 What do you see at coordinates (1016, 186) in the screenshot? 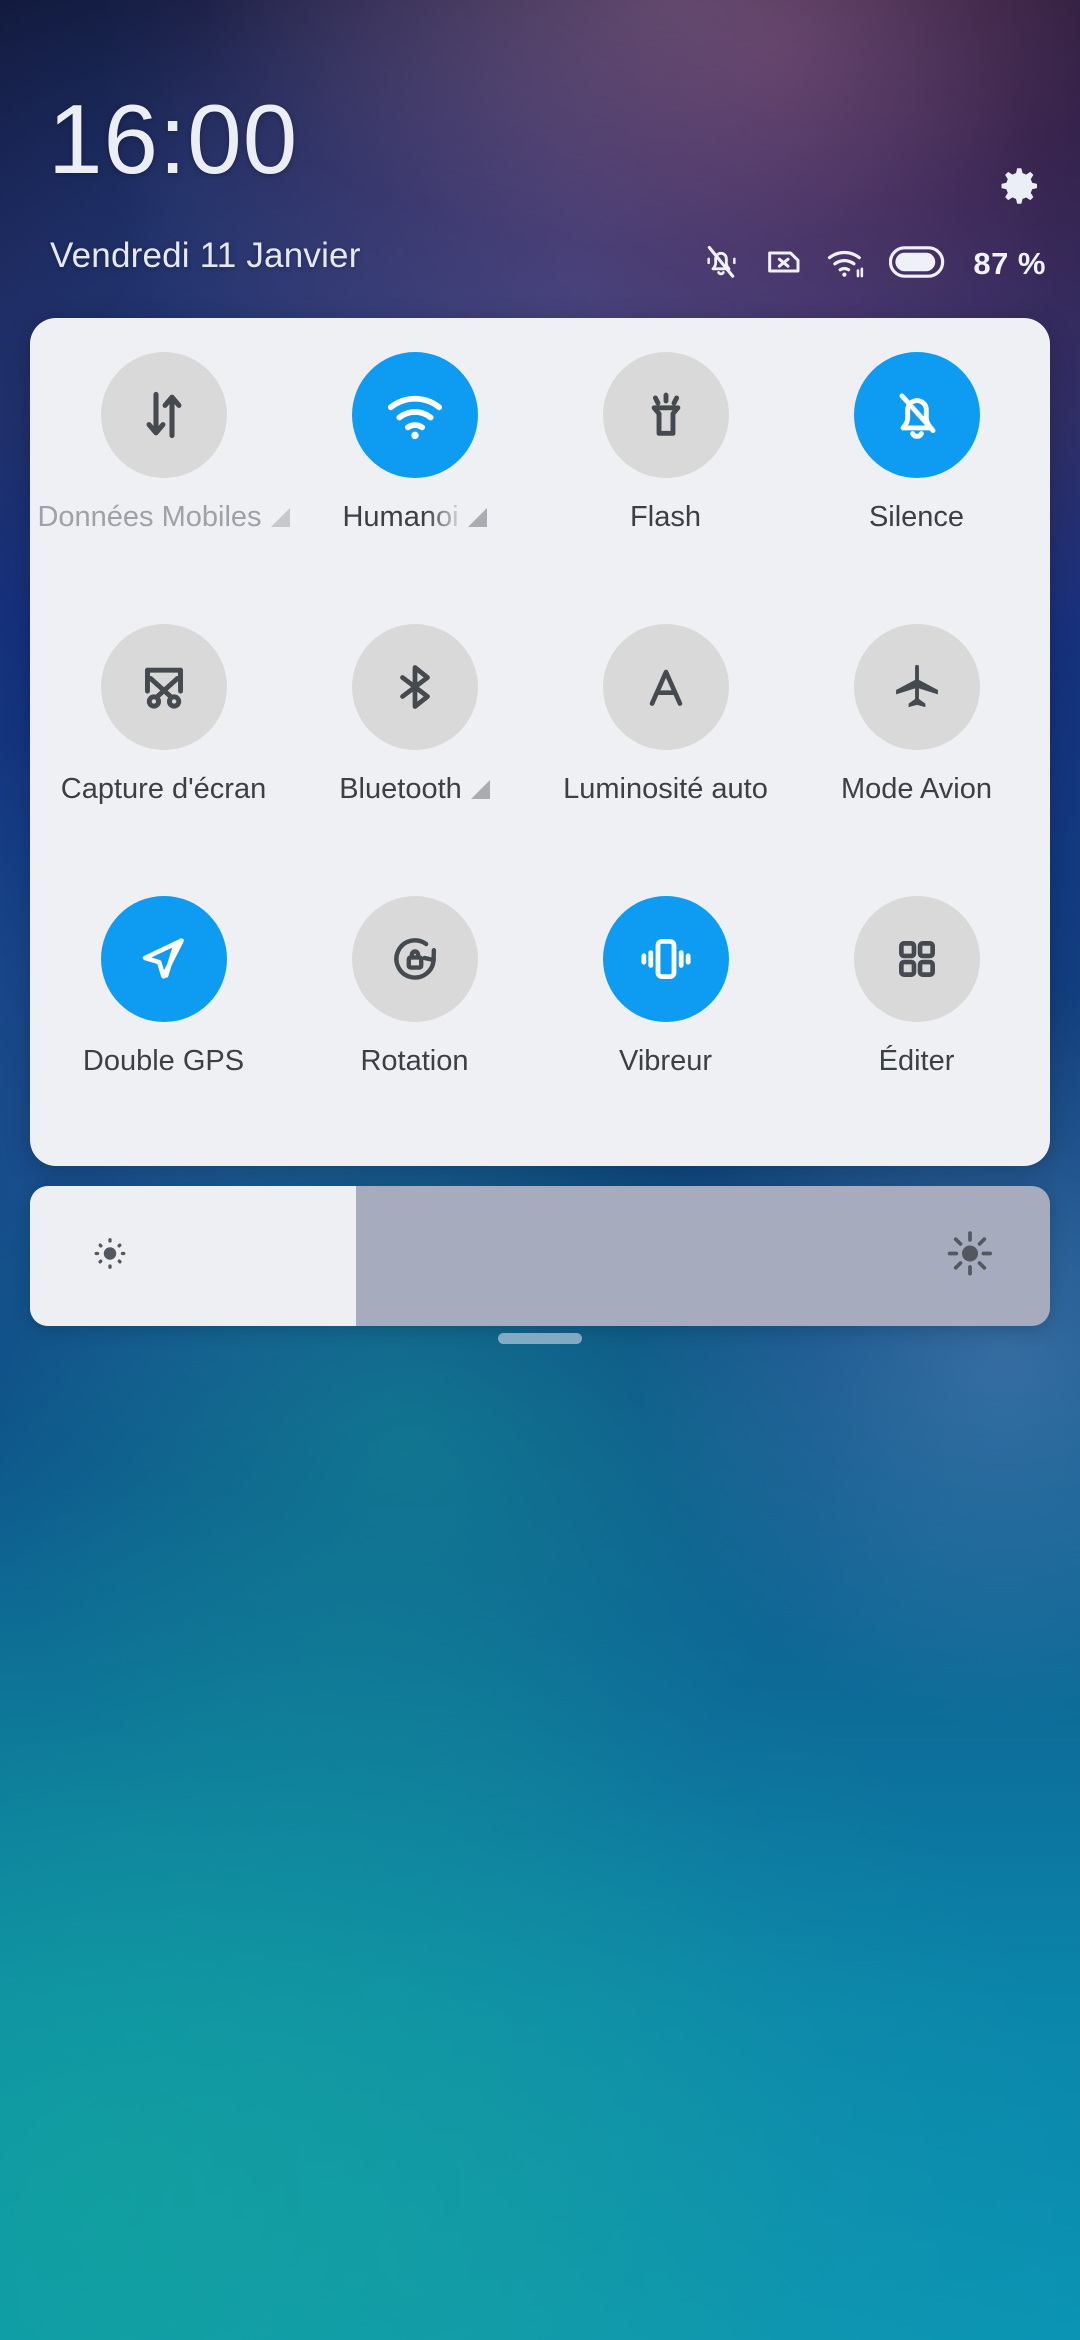
I see `gear-icon` at bounding box center [1016, 186].